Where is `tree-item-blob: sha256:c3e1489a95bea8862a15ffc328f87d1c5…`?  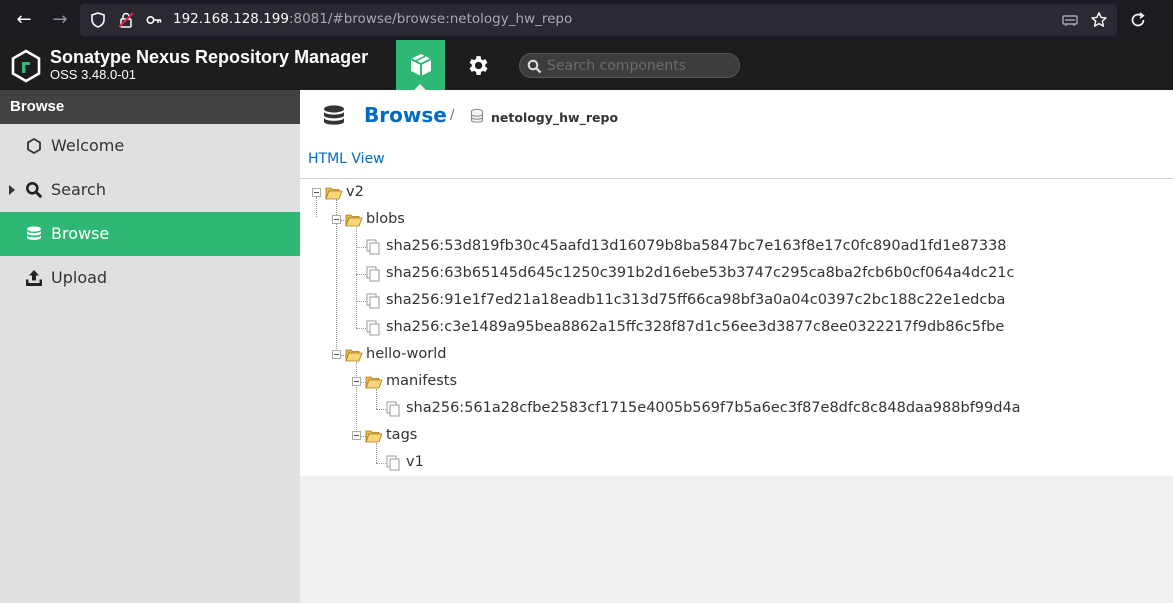 tree-item-blob: sha256:c3e1489a95bea8862a15ffc328f87d1c5… is located at coordinates (736, 328).